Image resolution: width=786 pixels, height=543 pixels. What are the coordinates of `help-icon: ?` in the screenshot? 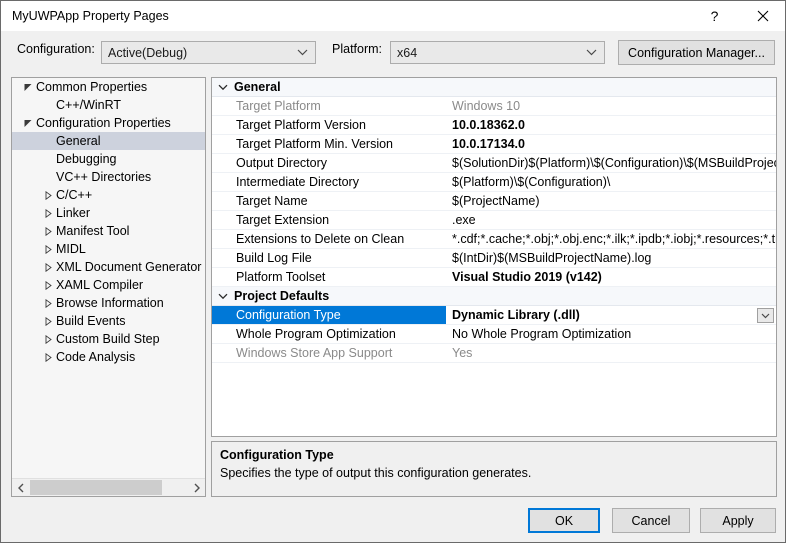 It's located at (714, 16).